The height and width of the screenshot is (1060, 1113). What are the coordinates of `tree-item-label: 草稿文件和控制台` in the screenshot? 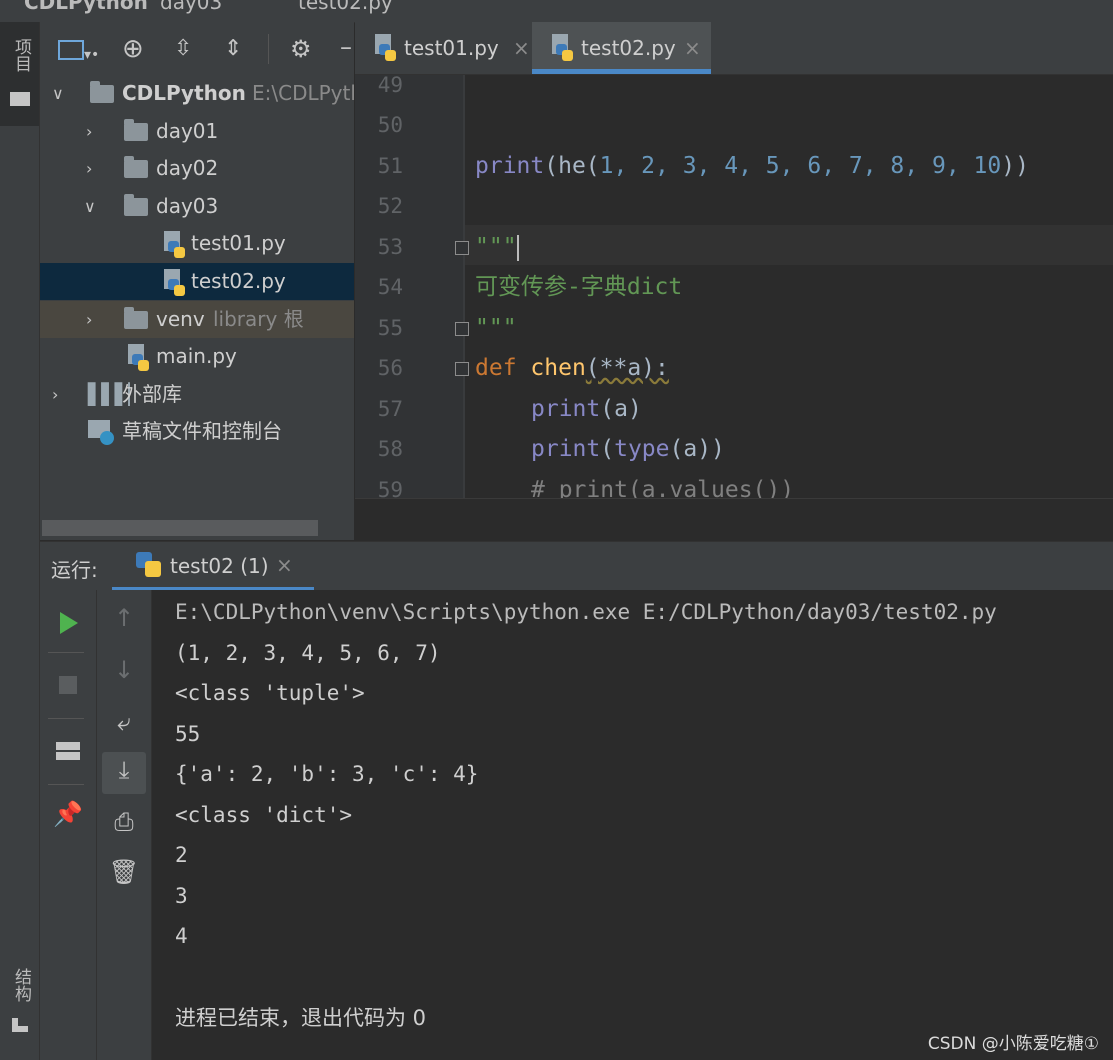 It's located at (202, 431).